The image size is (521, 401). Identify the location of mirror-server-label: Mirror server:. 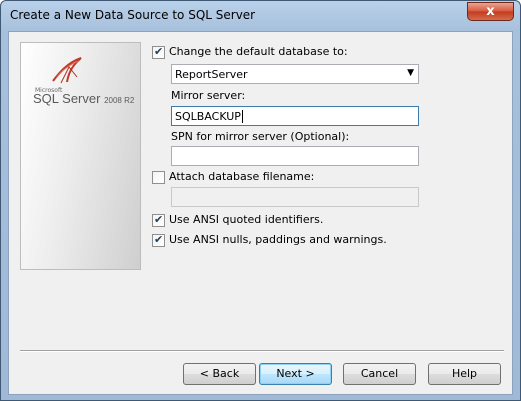
(208, 95).